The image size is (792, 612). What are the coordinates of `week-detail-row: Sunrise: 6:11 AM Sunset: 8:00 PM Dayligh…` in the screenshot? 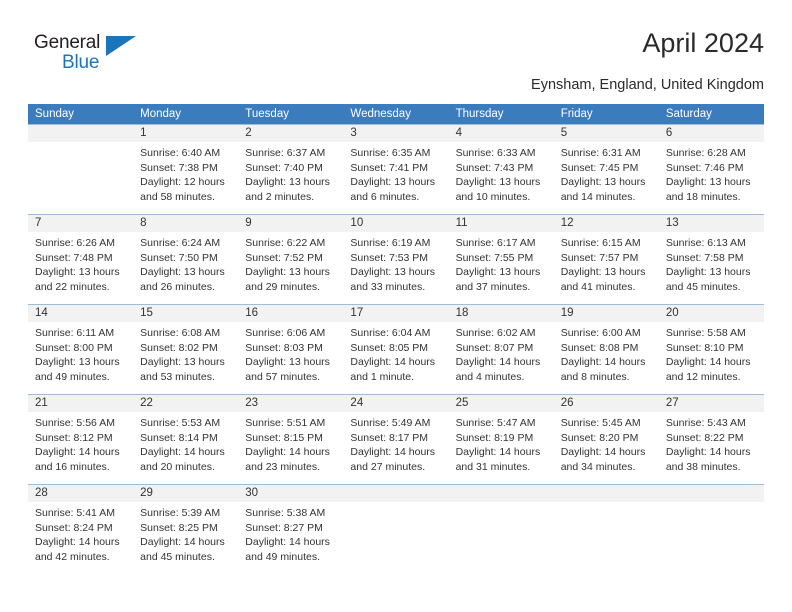 It's located at (396, 358).